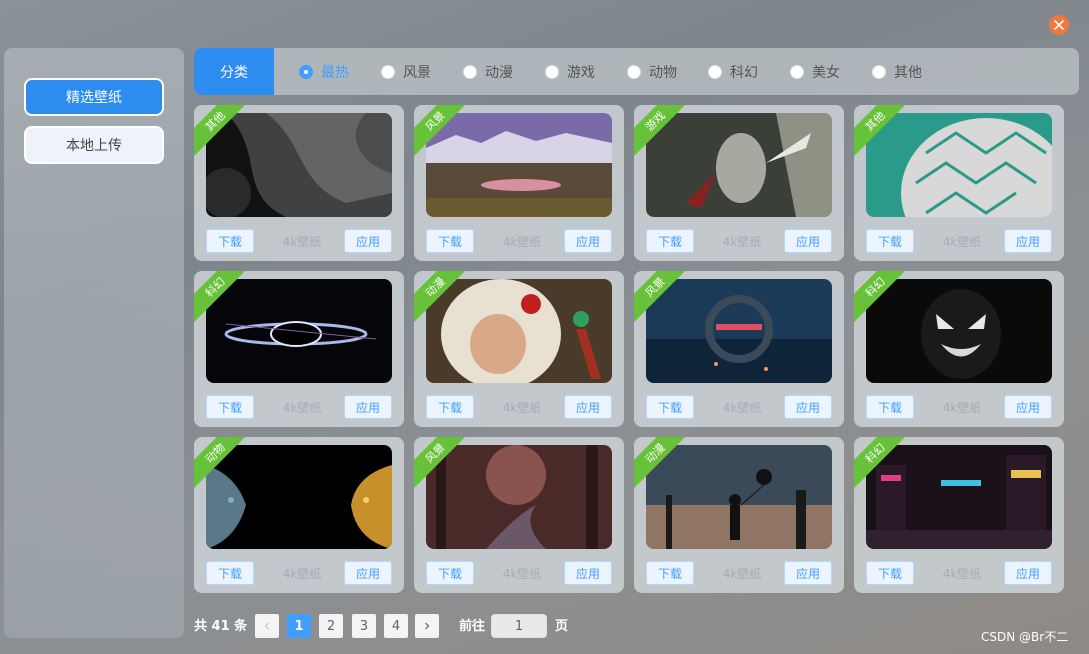 This screenshot has height=654, width=1089. I want to click on category-radio-other: 其他, so click(897, 71).